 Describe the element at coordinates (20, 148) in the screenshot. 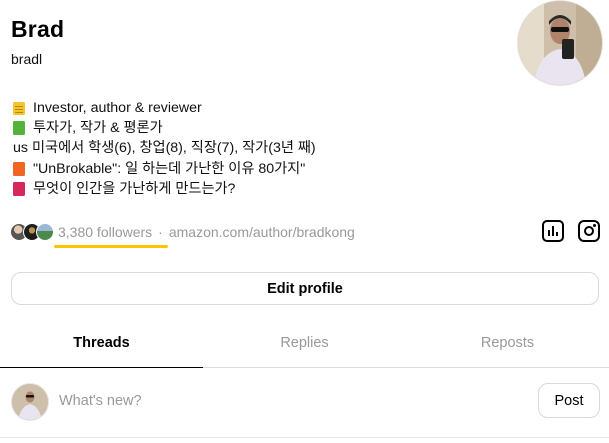

I see `us-flag-icon: us` at that location.